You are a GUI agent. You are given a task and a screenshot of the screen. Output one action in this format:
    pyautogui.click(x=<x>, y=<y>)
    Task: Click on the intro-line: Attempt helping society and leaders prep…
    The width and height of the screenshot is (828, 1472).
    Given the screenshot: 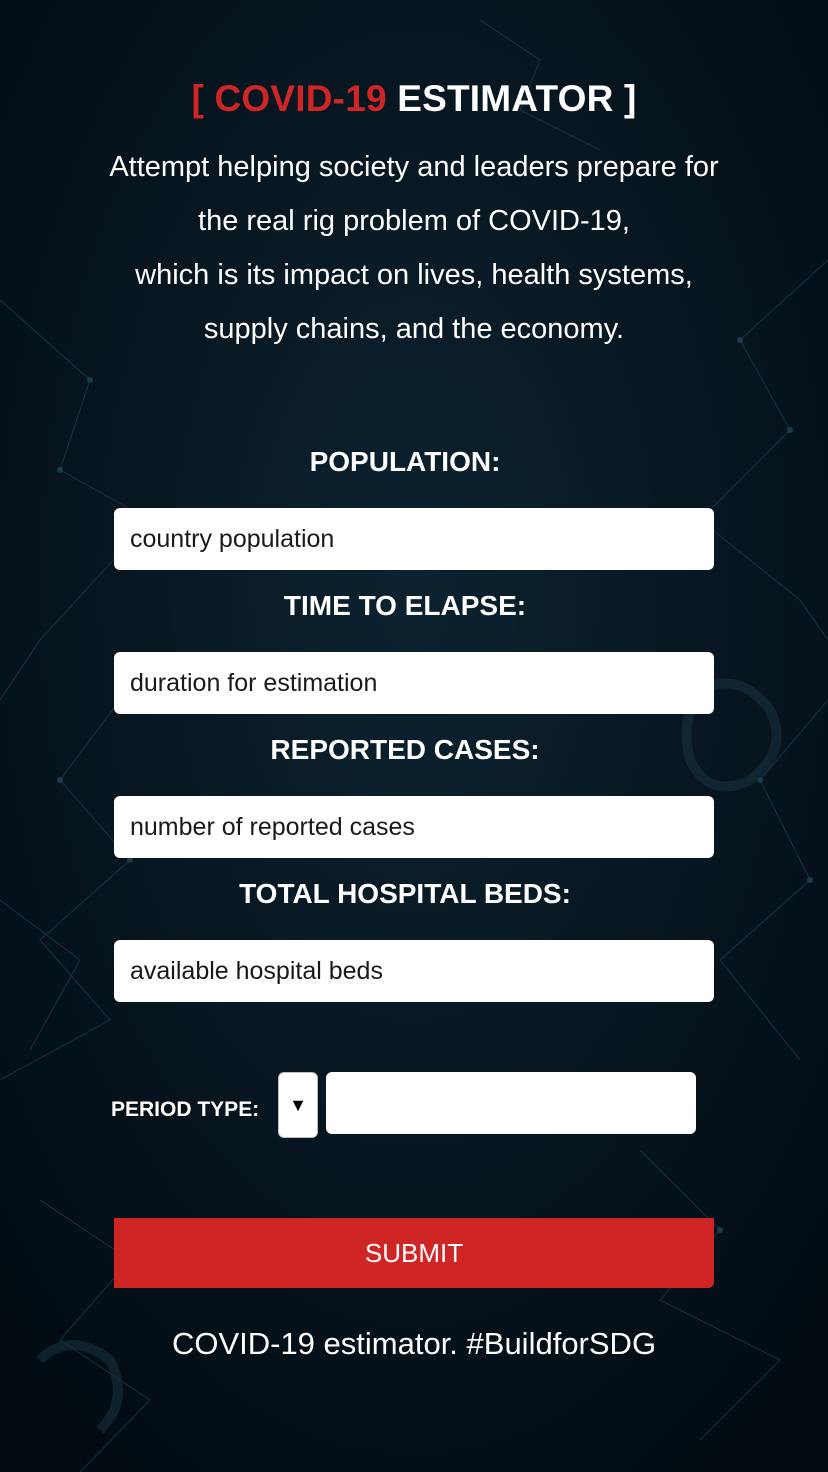 What is the action you would take?
    pyautogui.click(x=414, y=167)
    